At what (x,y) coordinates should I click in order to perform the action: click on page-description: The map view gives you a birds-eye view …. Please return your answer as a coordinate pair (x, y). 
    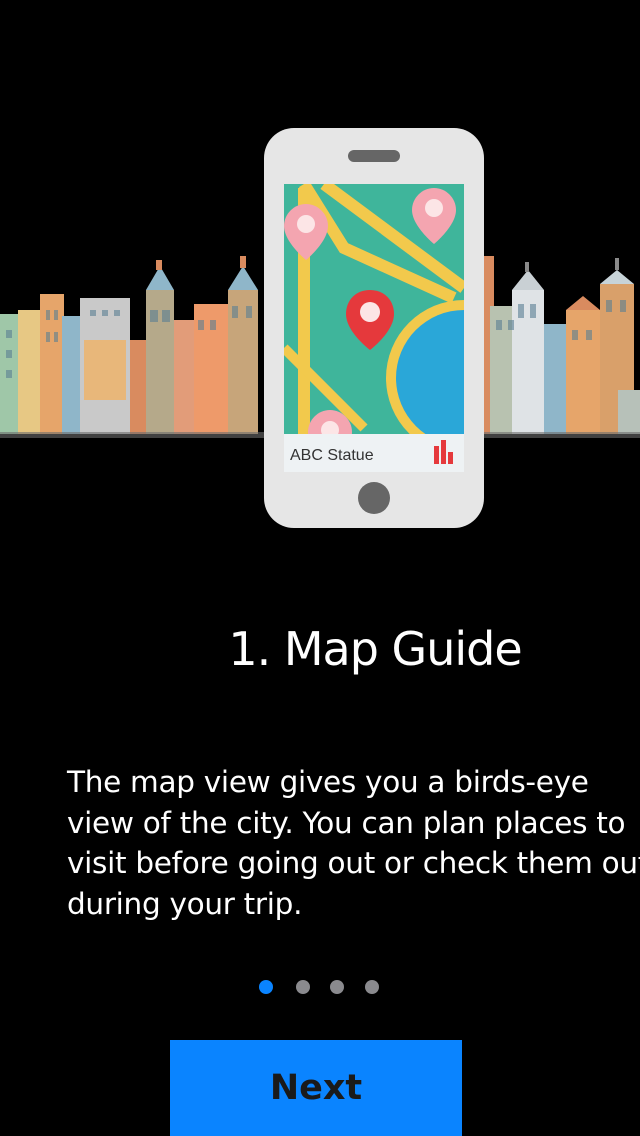
    Looking at the image, I should click on (353, 843).